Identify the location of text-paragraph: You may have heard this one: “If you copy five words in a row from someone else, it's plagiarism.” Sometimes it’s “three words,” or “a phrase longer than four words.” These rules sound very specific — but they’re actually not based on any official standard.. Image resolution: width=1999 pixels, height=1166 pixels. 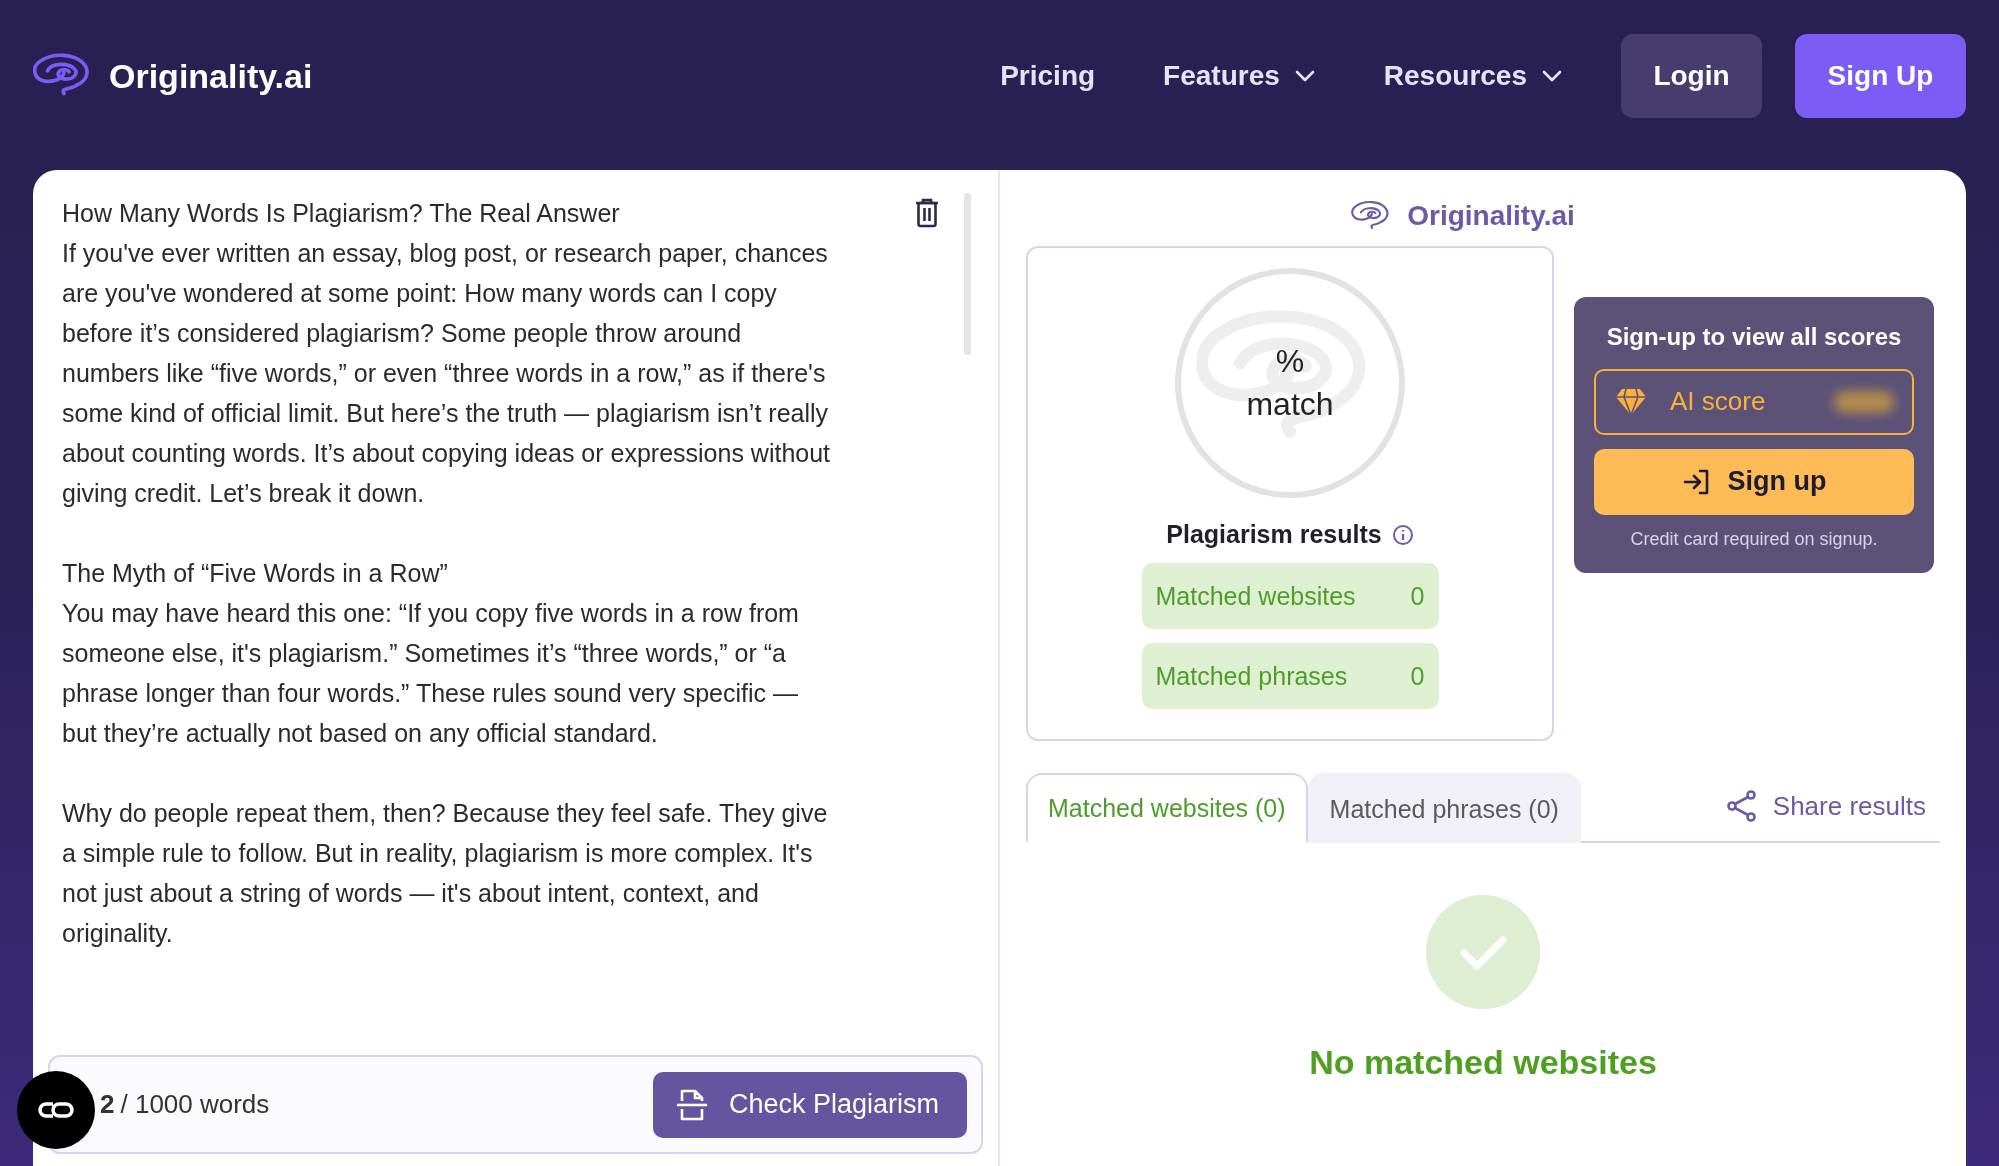
(431, 673).